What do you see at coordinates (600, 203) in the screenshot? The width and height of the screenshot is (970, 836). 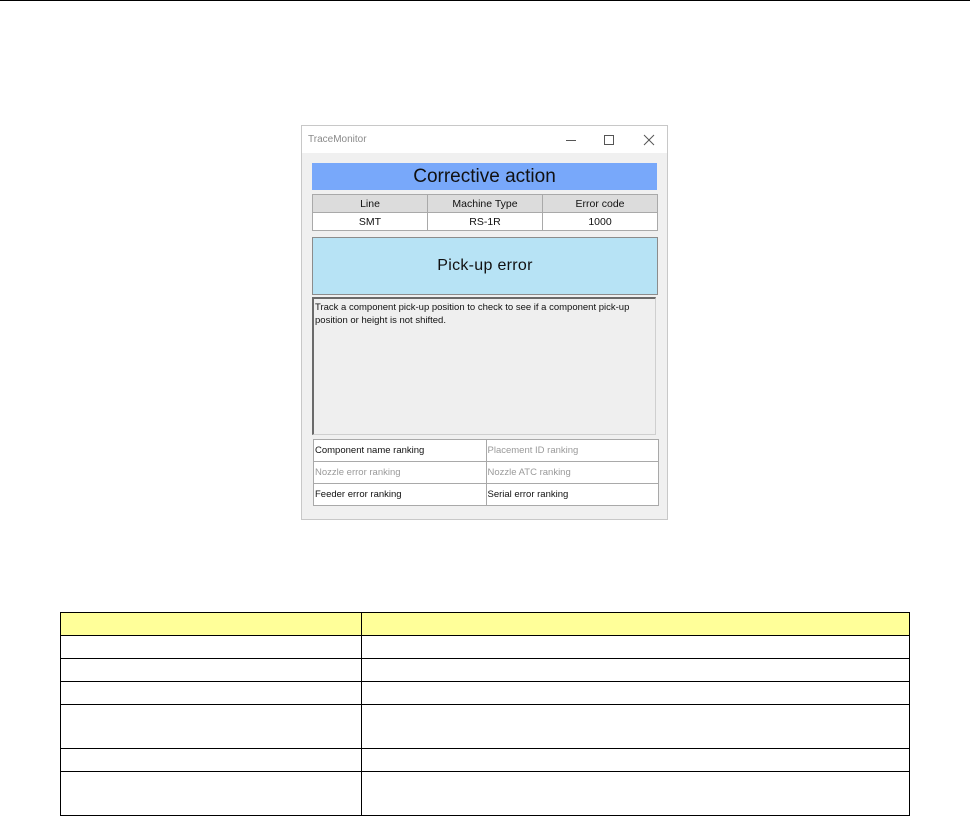 I see `error-code-header: Error code` at bounding box center [600, 203].